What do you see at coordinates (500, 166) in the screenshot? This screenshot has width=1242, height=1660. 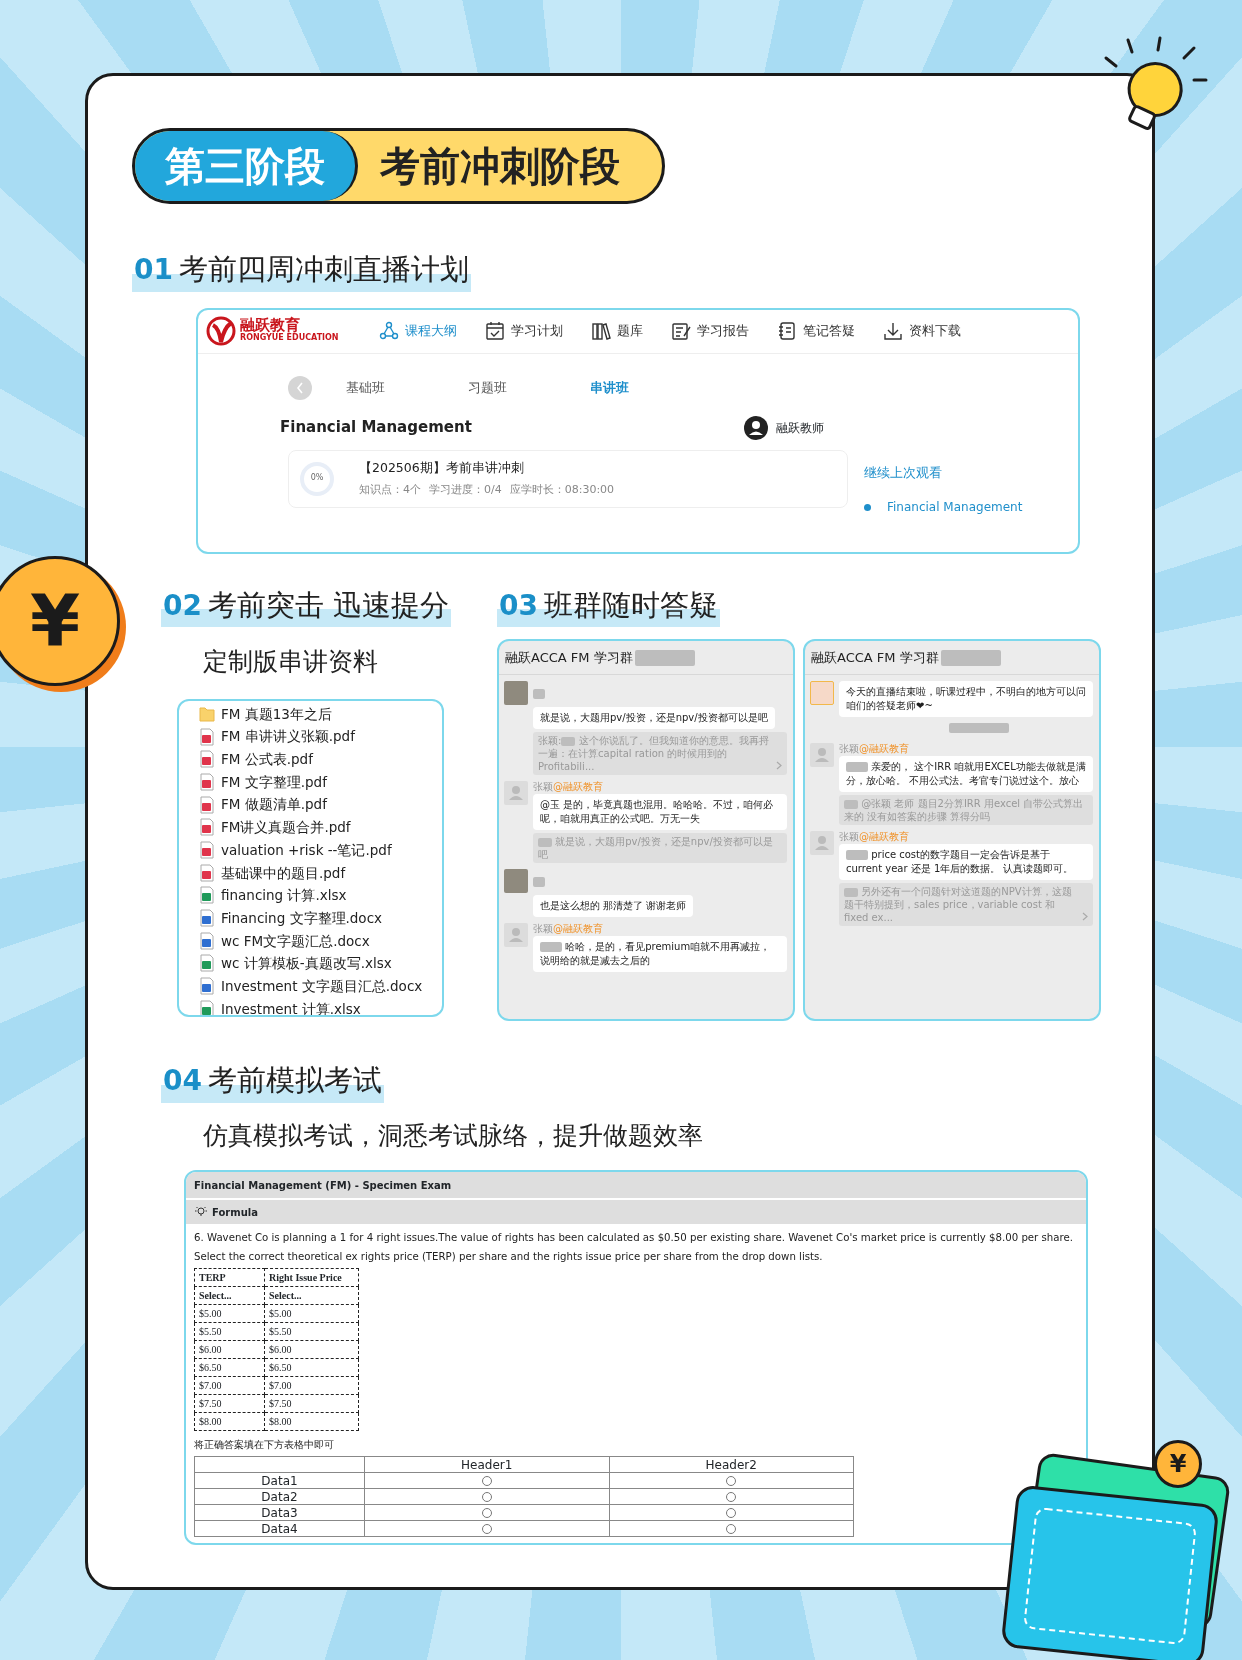 I see `stage-title: 考前冲刺阶段` at bounding box center [500, 166].